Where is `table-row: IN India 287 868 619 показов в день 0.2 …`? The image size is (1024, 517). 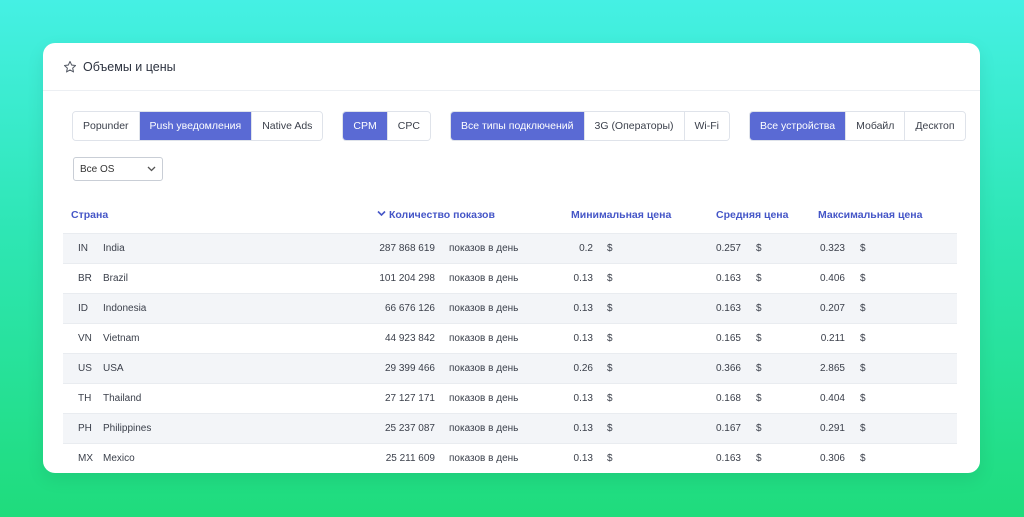
table-row: IN India 287 868 619 показов в день 0.2 … is located at coordinates (510, 248).